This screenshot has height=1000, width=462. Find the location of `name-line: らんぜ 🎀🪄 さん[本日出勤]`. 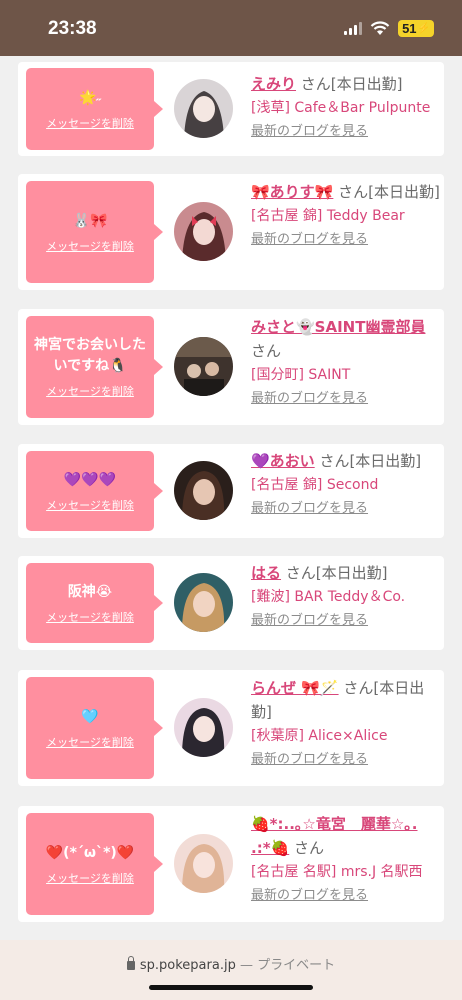

name-line: らんぜ 🎀🪄 さん[本日出勤] is located at coordinates (346, 700).